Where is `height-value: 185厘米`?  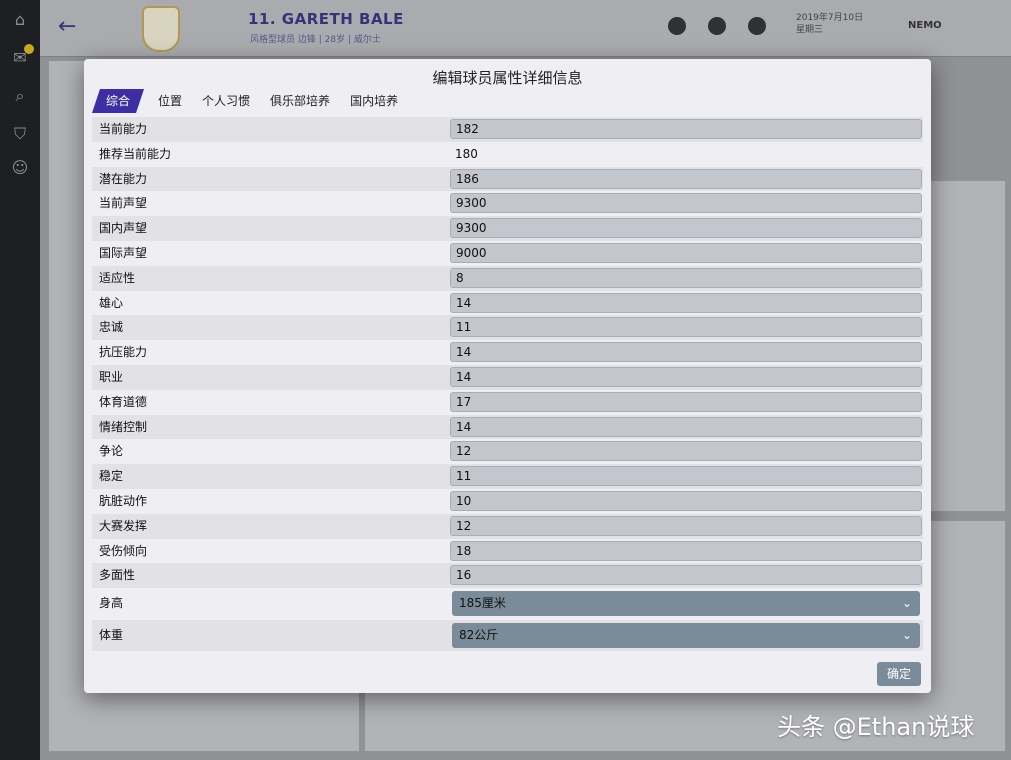
height-value: 185厘米 is located at coordinates (482, 603).